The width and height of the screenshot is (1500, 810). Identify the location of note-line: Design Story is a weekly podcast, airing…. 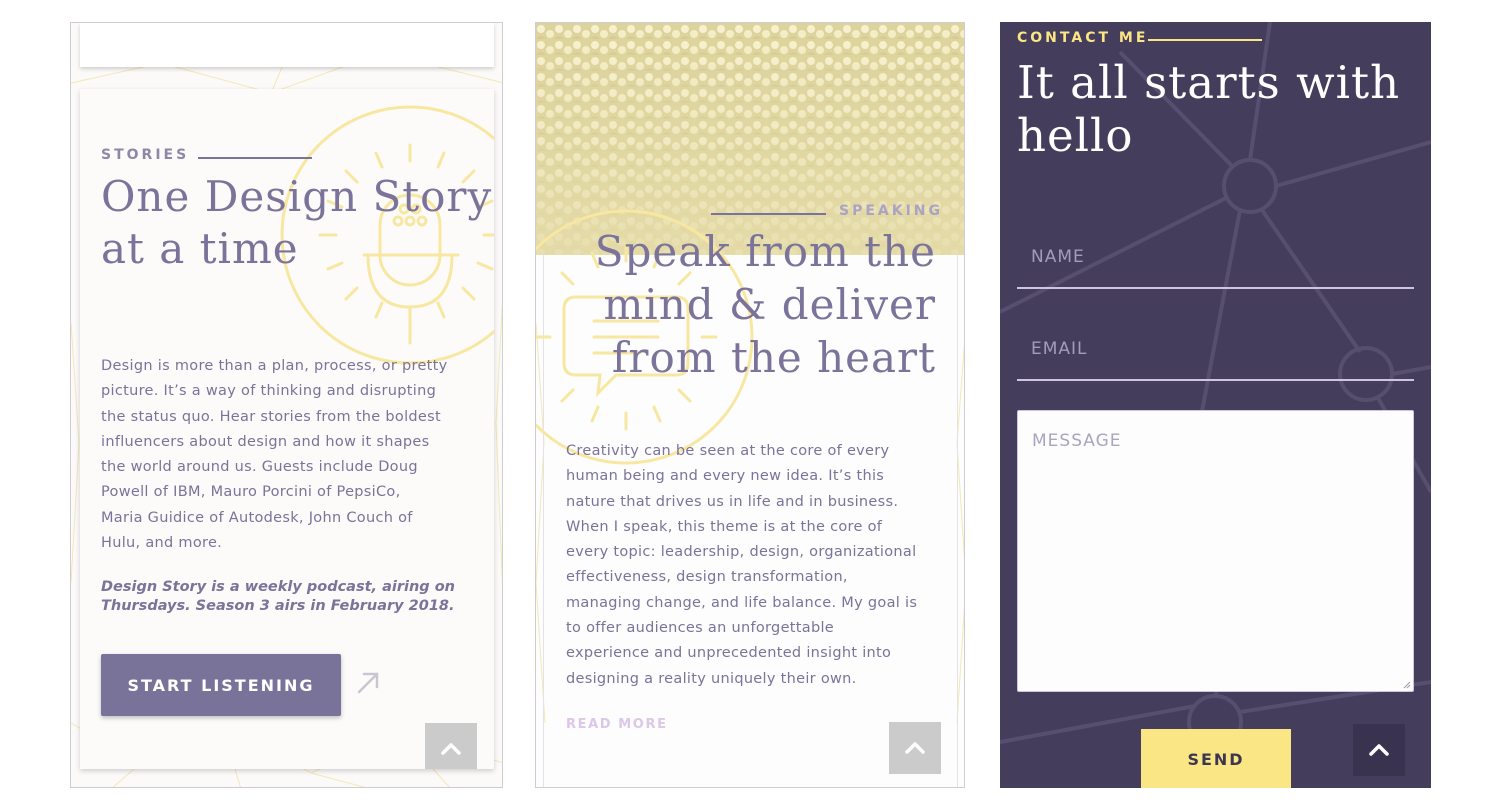
(278, 587).